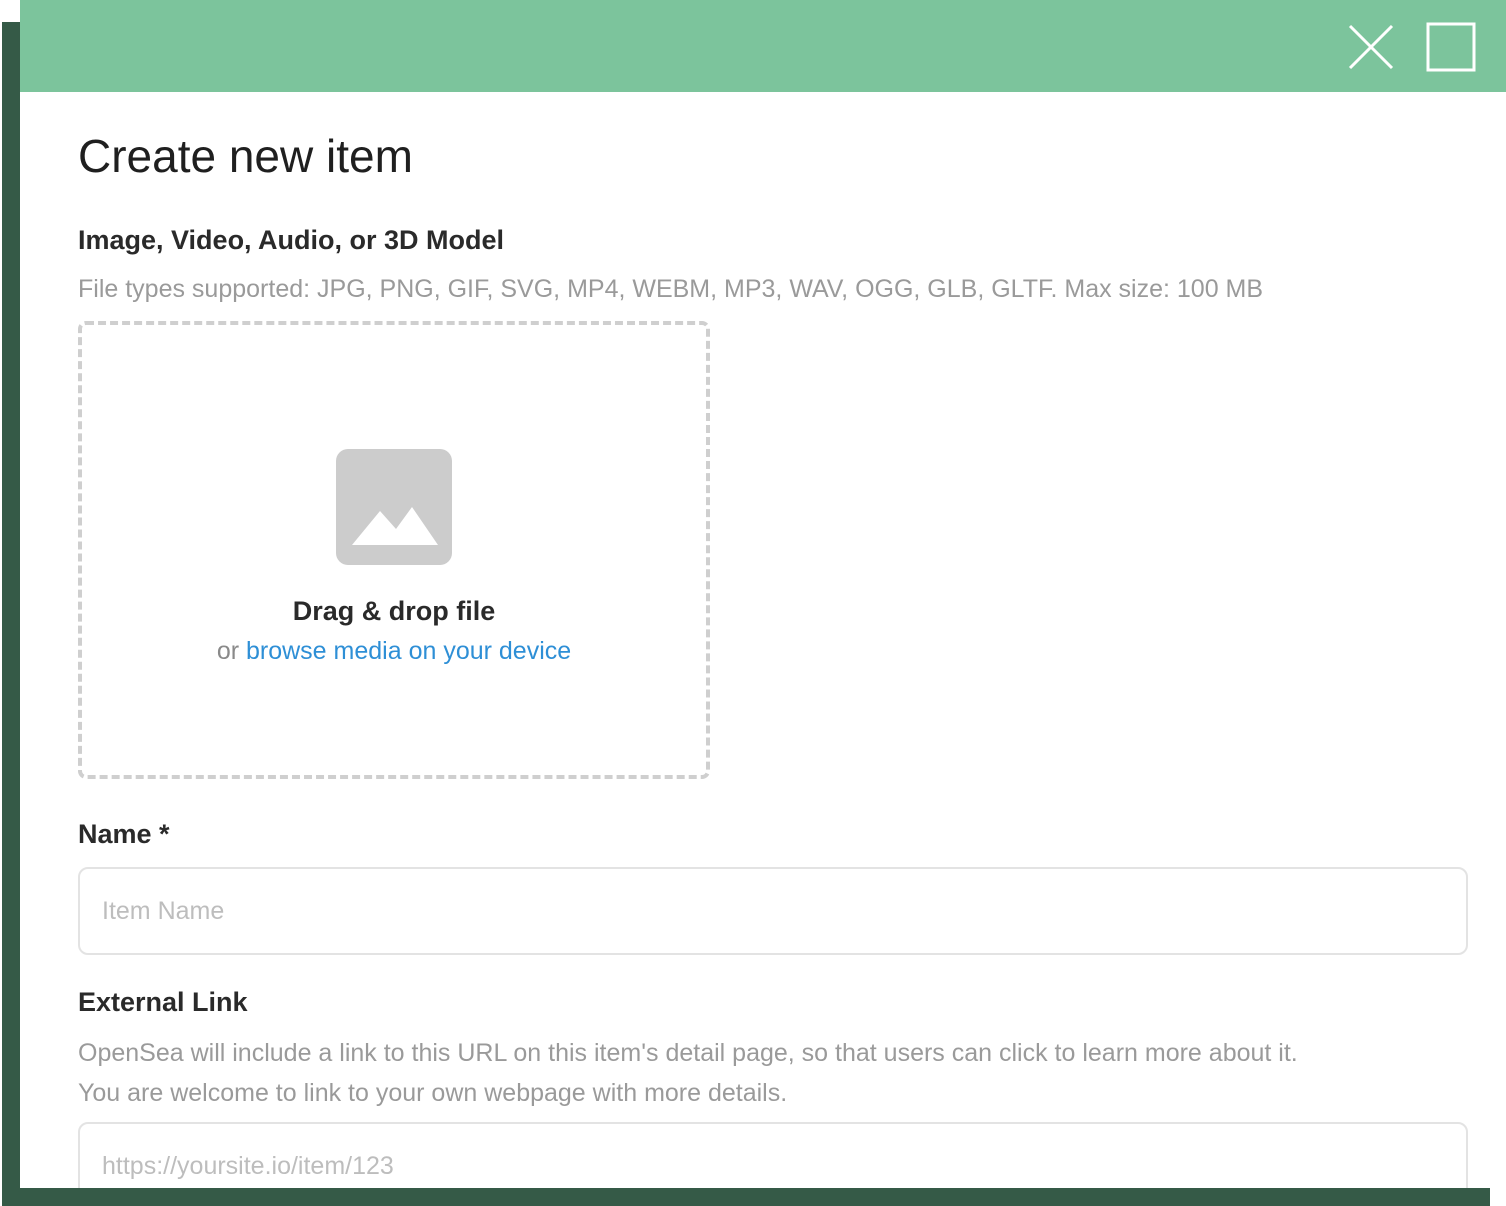  What do you see at coordinates (773, 911) in the screenshot?
I see `item-name-input` at bounding box center [773, 911].